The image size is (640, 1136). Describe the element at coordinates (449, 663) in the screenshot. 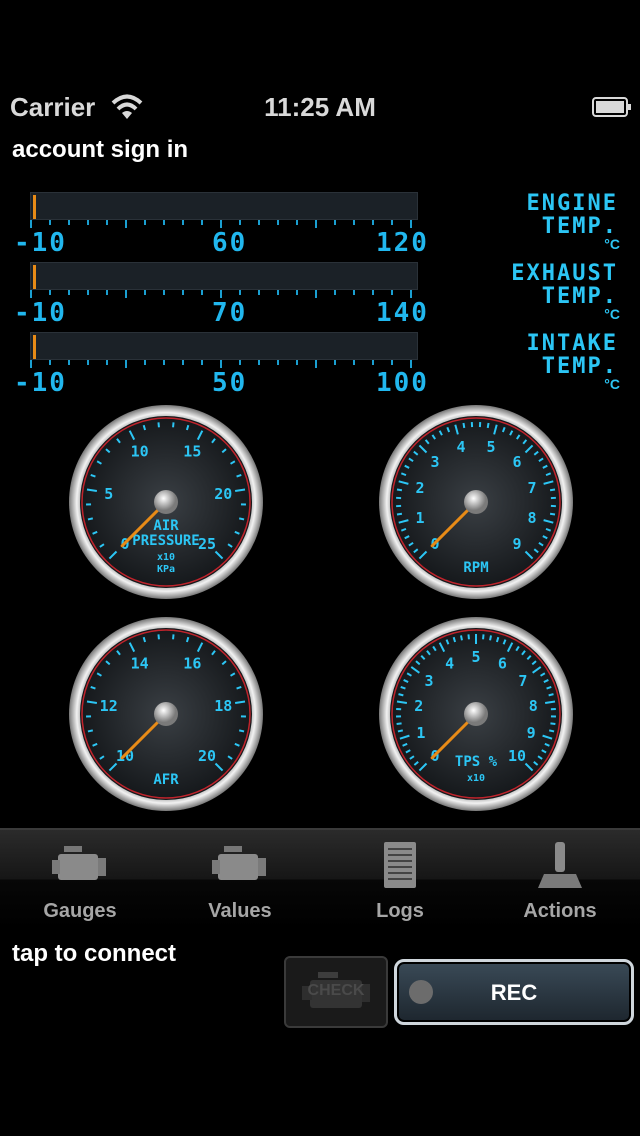

I see `gauge-tick-label: 4` at that location.